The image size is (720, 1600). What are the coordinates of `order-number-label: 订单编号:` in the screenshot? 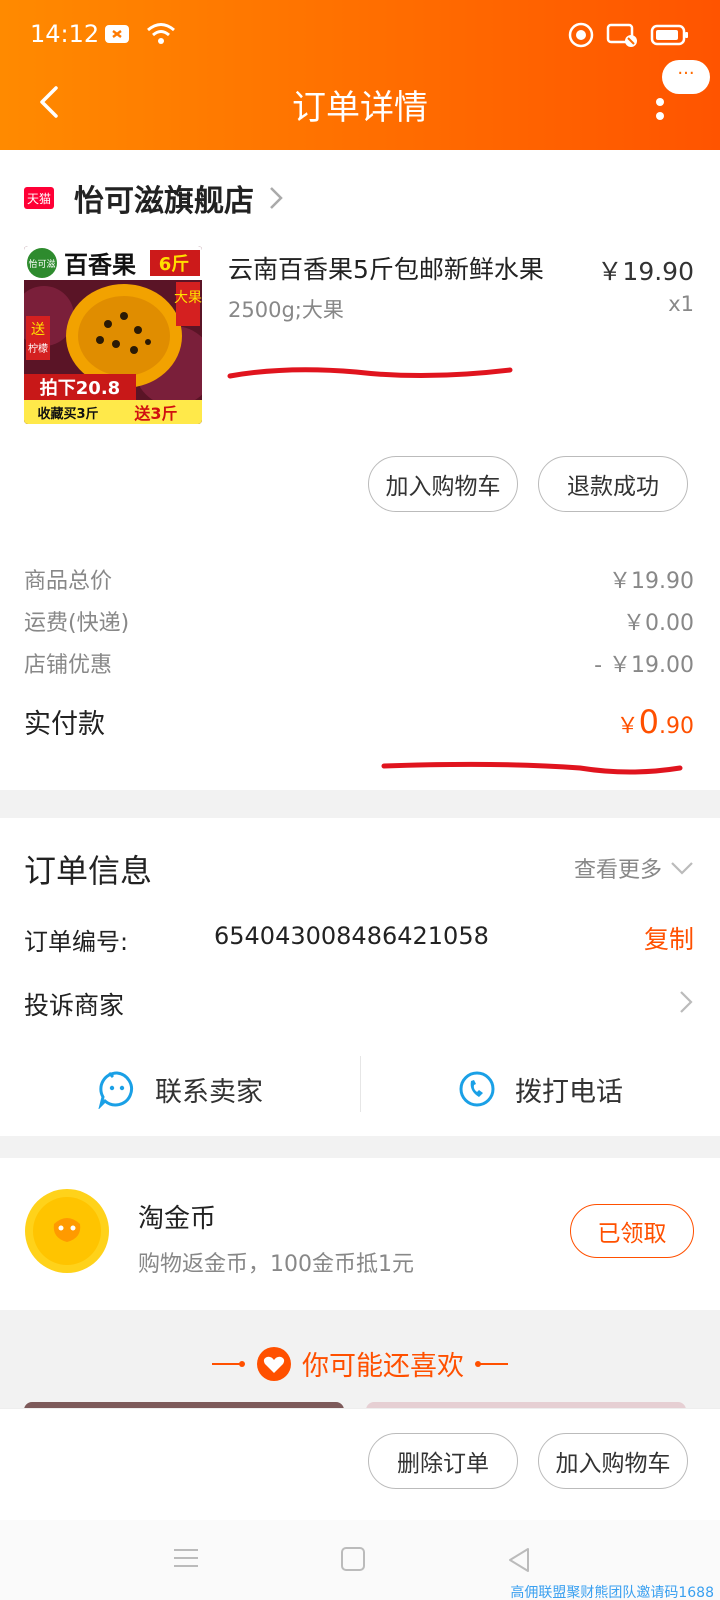 It's located at (76, 942).